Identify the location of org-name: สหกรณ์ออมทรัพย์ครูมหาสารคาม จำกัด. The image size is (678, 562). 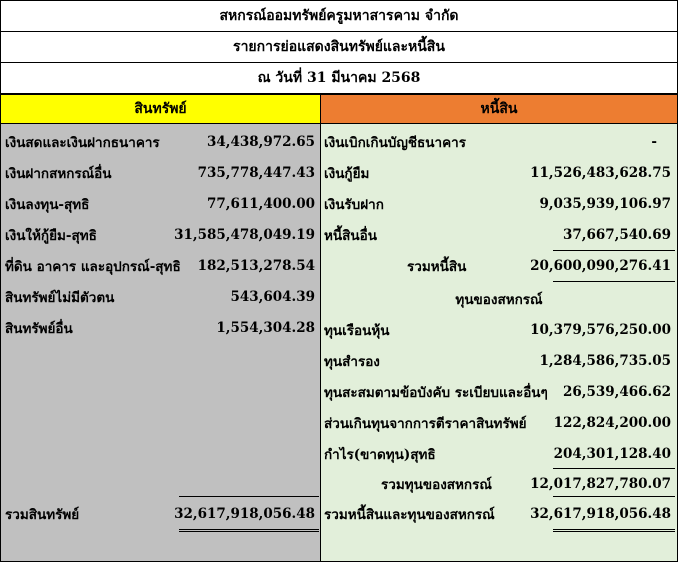
(339, 15).